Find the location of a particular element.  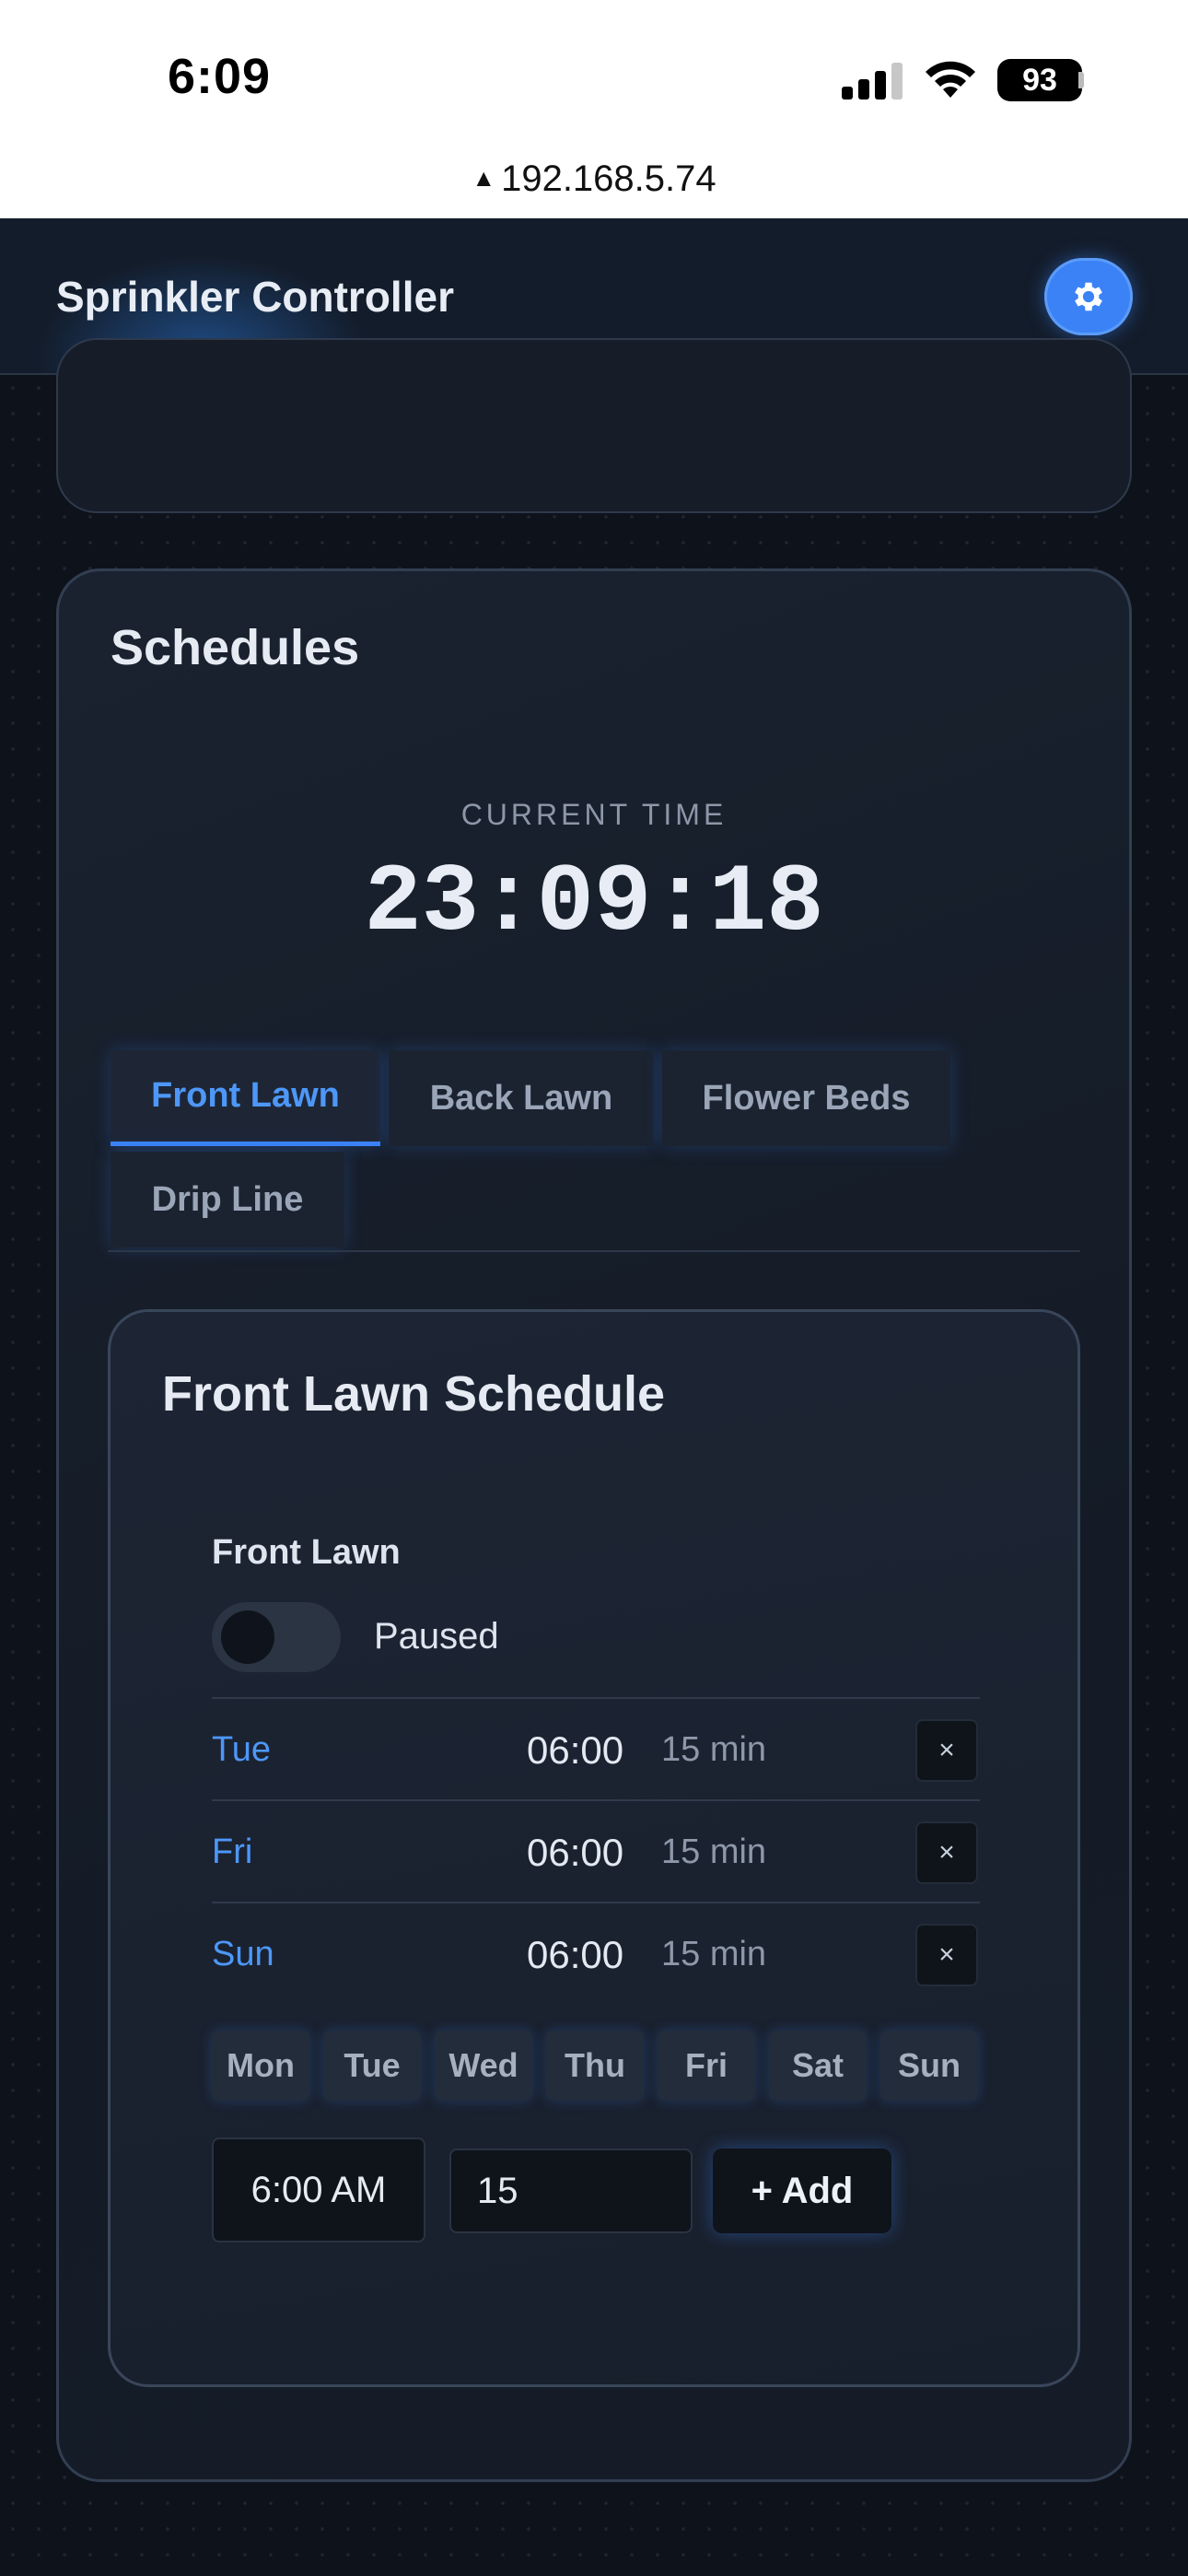

duration-input: 15 is located at coordinates (571, 2191).